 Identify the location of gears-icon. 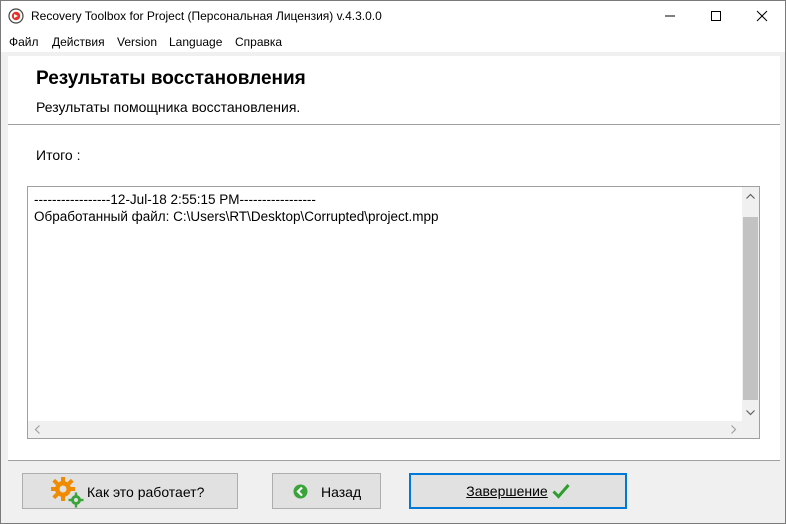
(67, 493).